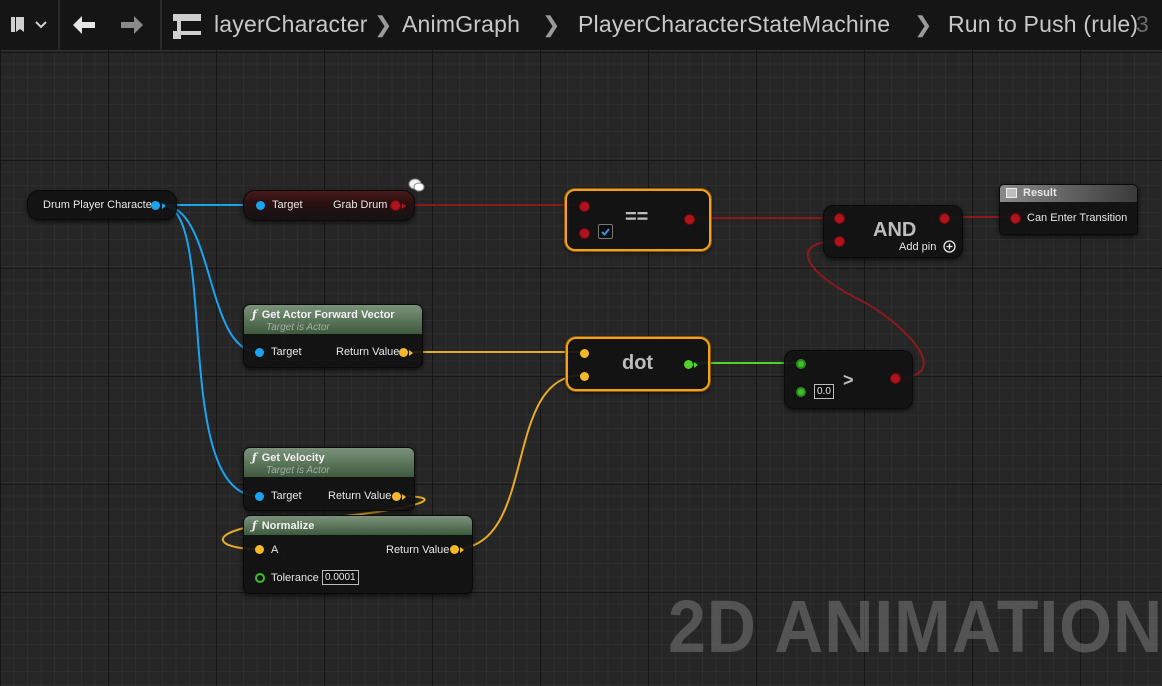 The height and width of the screenshot is (686, 1162). I want to click on node-header: ƒ Normalize, so click(358, 525).